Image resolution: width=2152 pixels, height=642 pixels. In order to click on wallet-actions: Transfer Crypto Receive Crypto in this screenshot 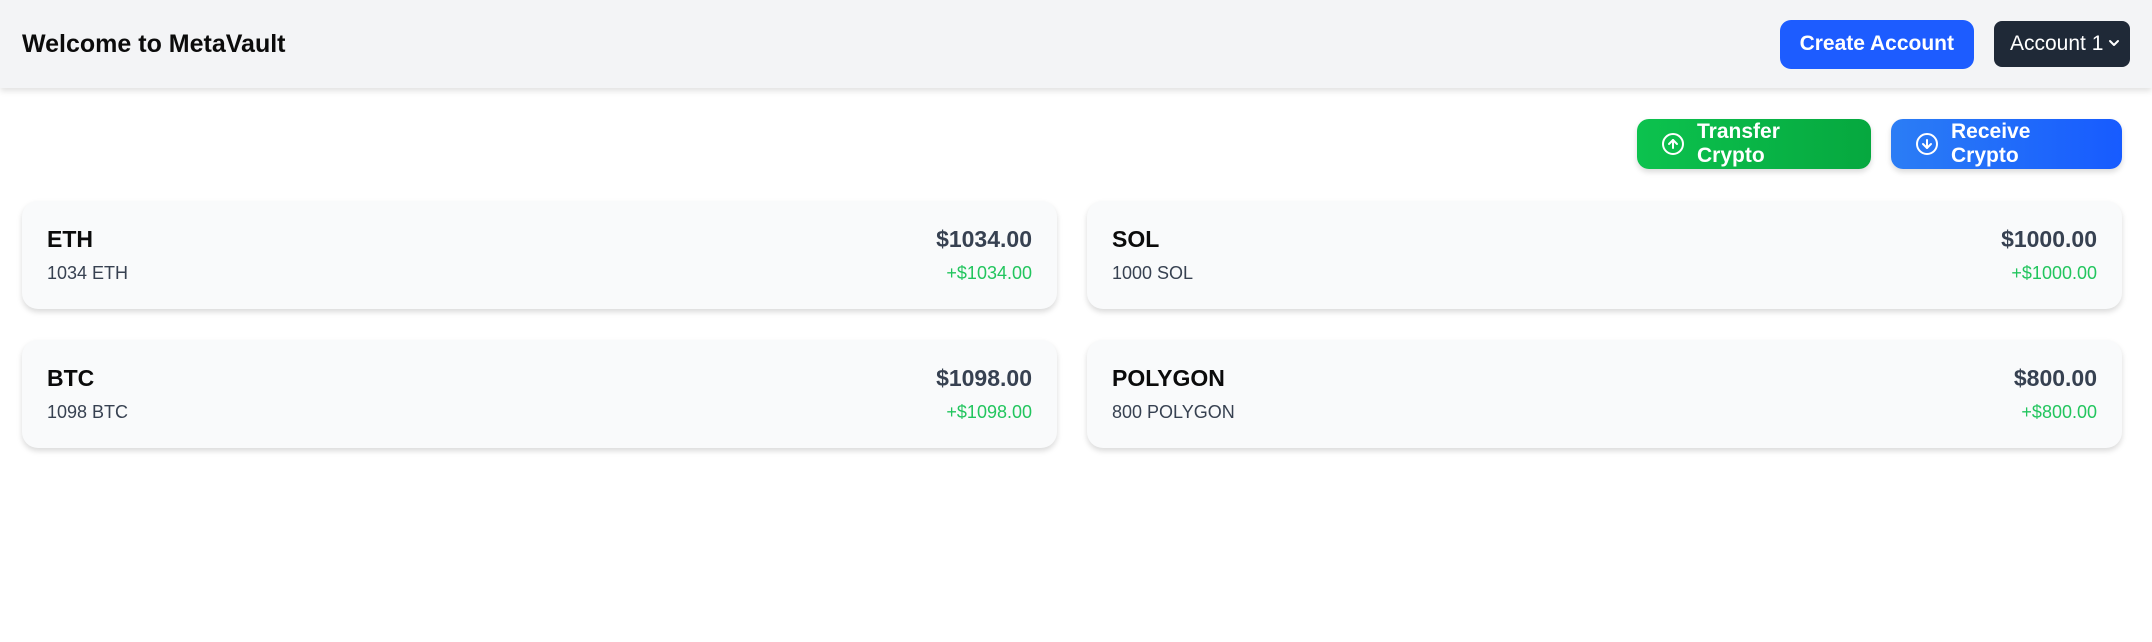, I will do `click(1879, 144)`.